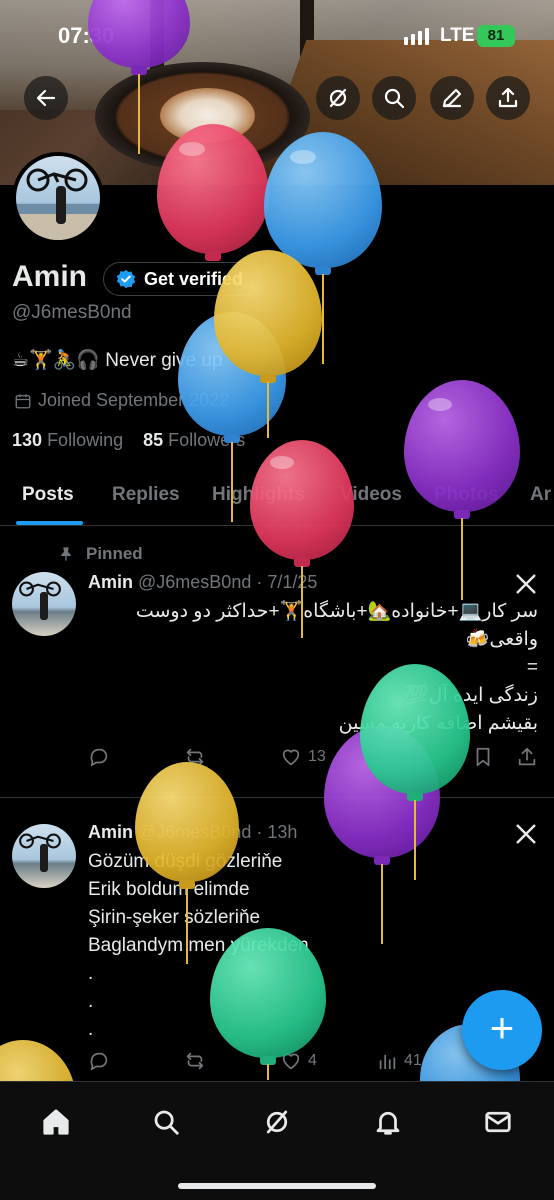 The image size is (554, 1200). Describe the element at coordinates (317, 756) in the screenshot. I see `like-count: 13` at that location.